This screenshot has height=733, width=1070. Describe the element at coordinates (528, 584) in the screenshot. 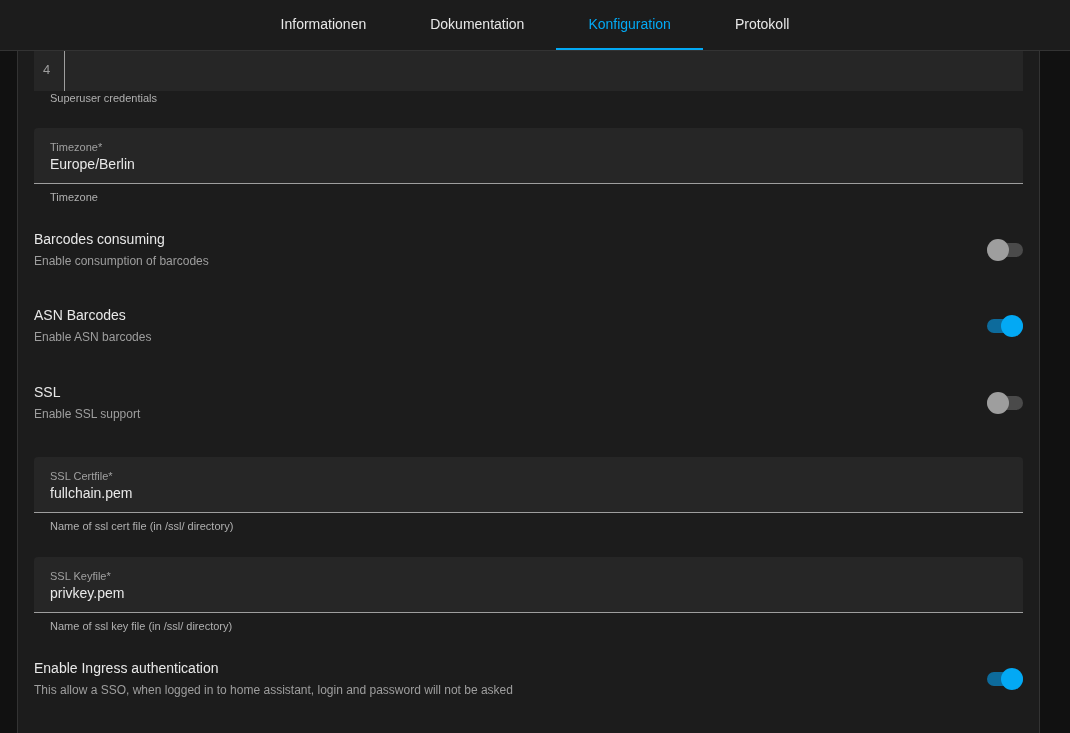

I see `text-field: SSL Keyfile* privkey.pem` at that location.